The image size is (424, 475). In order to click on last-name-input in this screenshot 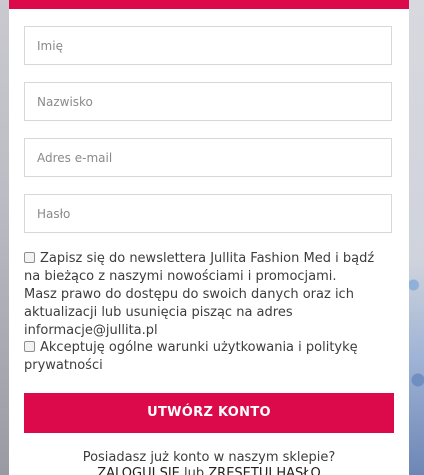, I will do `click(208, 101)`.